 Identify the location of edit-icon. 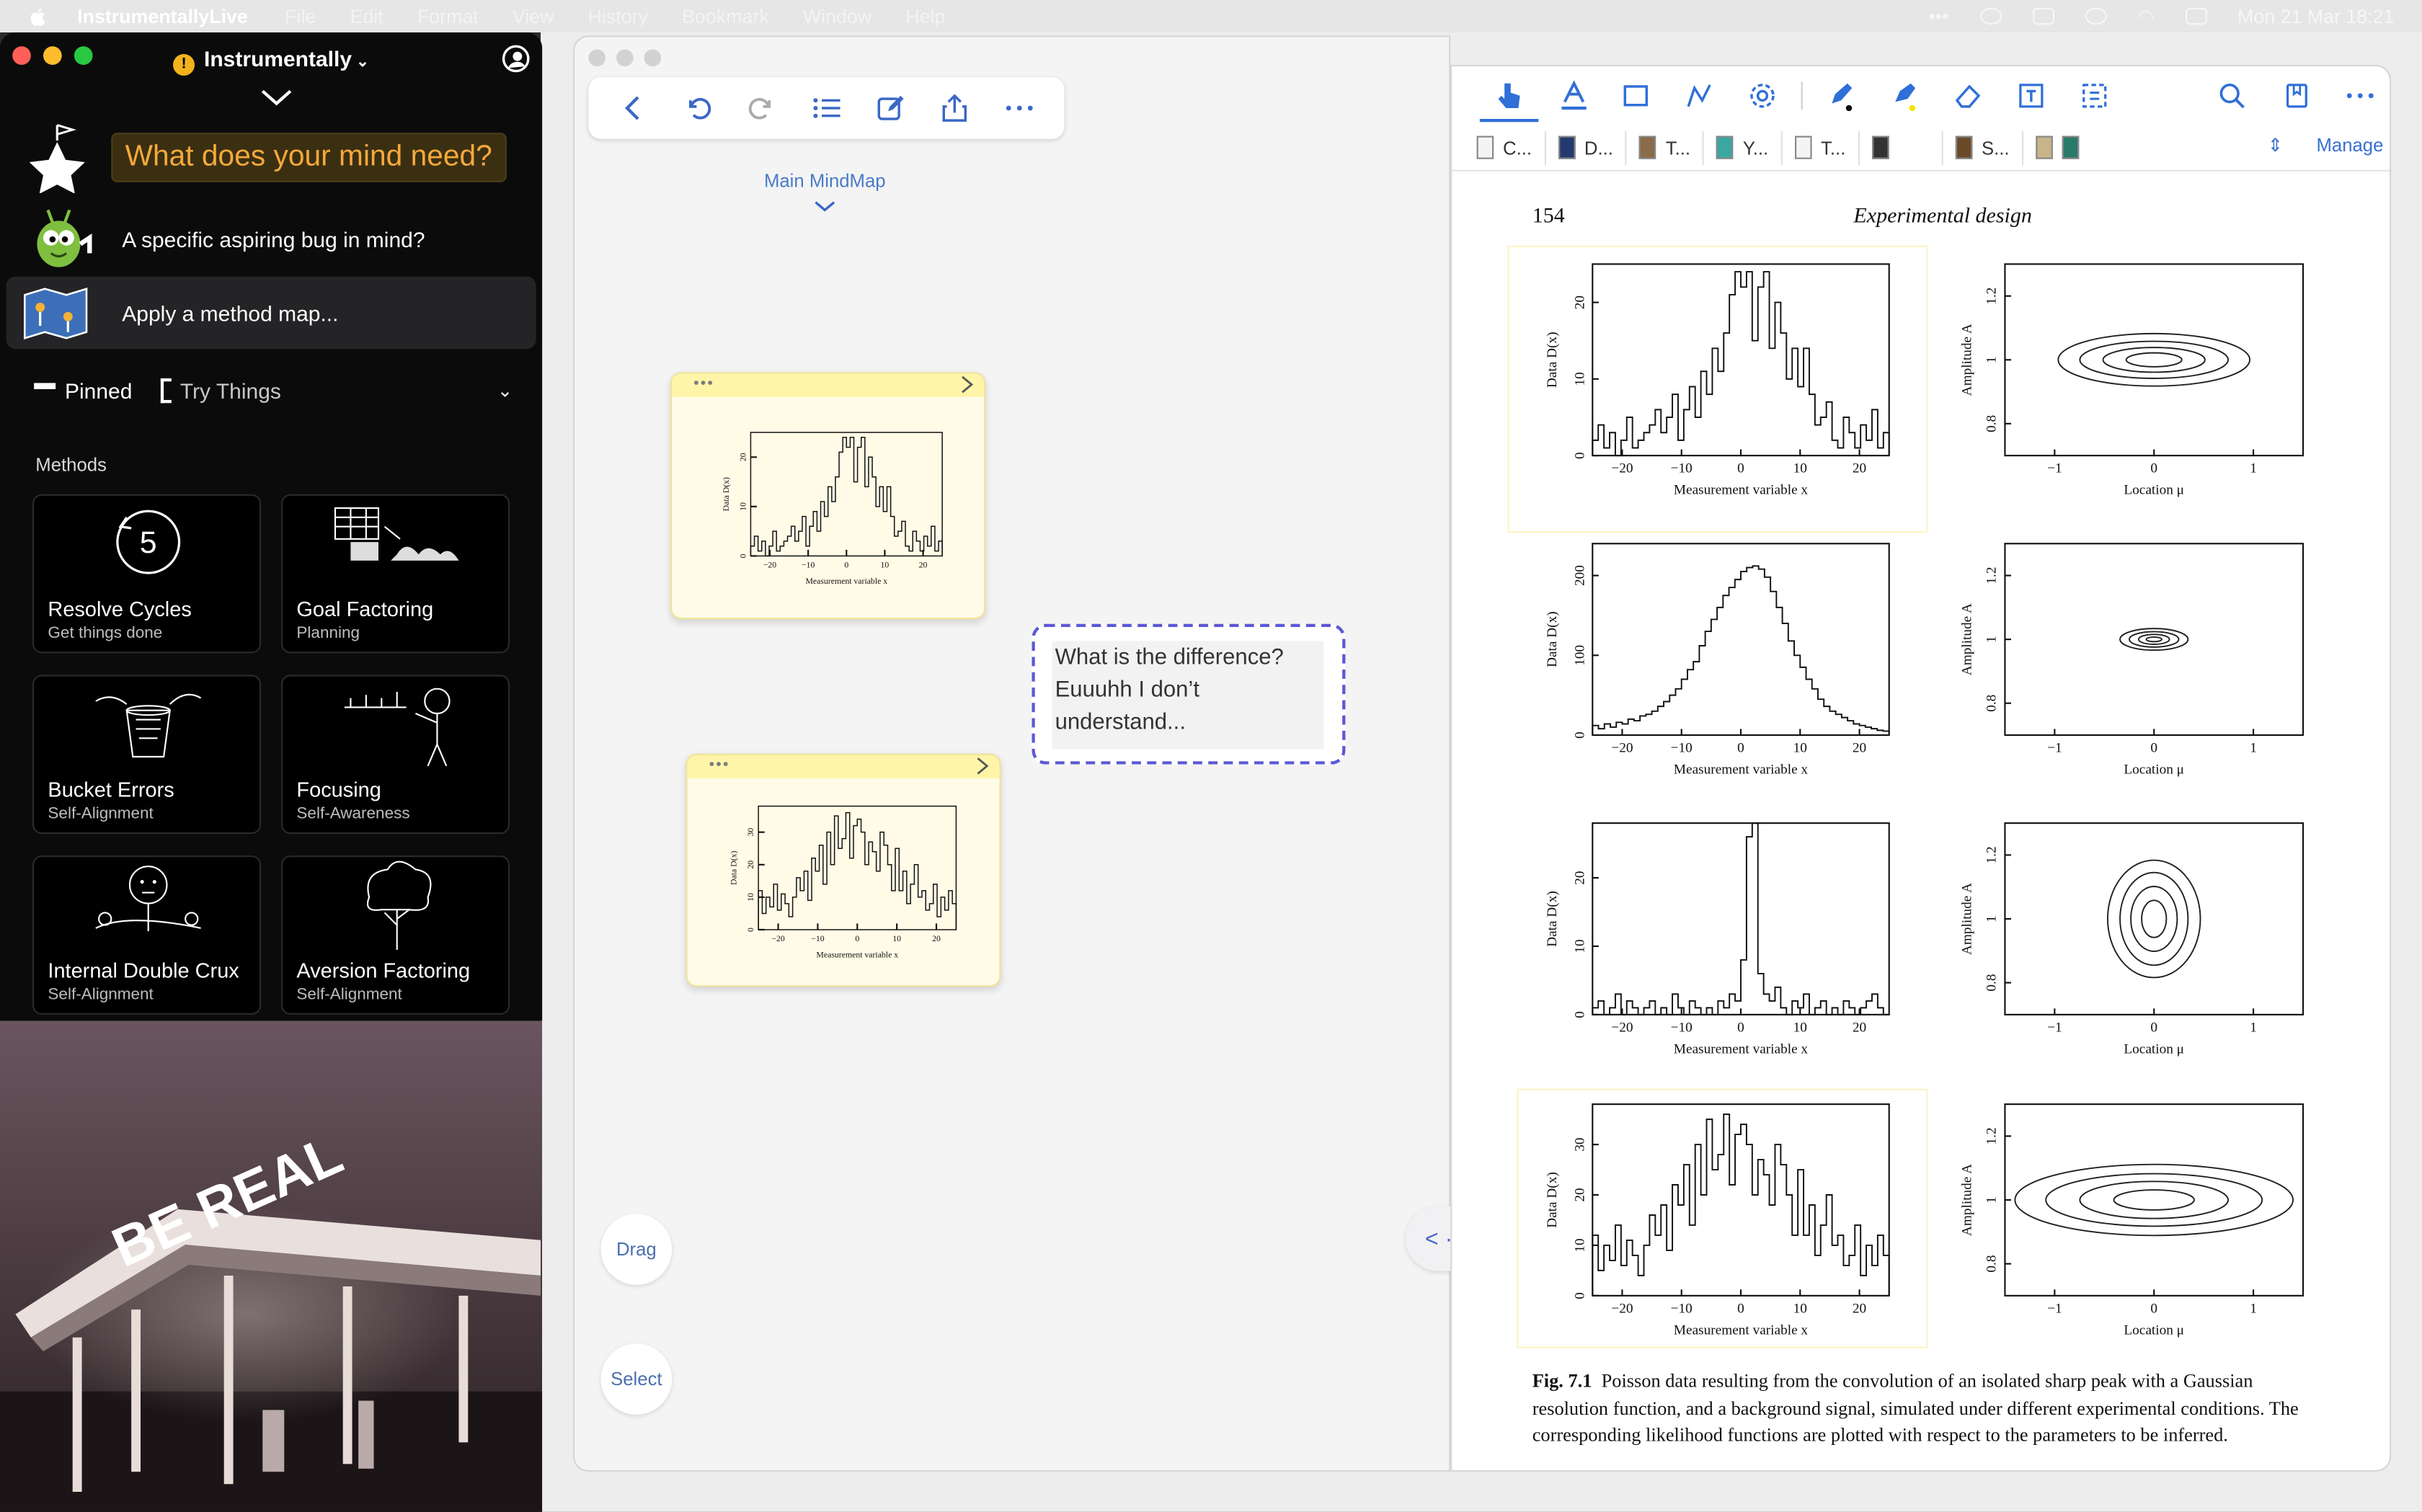
(891, 108).